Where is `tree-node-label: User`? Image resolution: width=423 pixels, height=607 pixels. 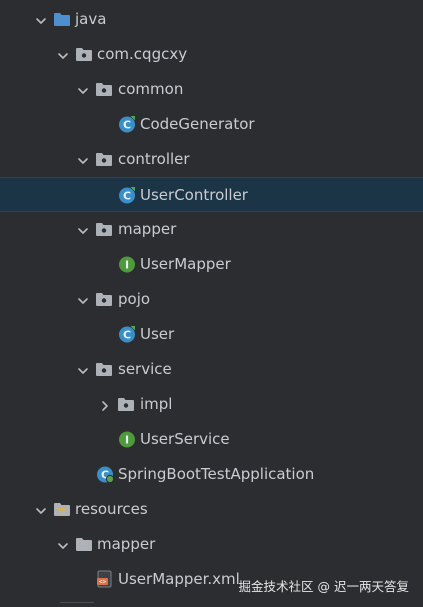
tree-node-label: User is located at coordinates (157, 334).